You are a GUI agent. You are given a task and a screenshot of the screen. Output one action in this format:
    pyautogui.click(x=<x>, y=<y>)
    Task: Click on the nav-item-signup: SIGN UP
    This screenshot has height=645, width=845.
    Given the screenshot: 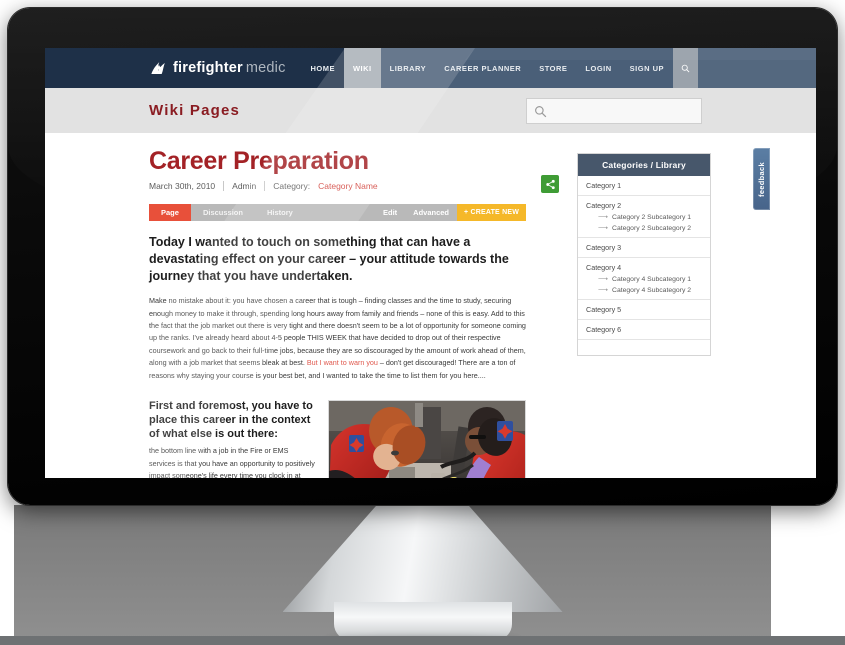 What is the action you would take?
    pyautogui.click(x=646, y=68)
    